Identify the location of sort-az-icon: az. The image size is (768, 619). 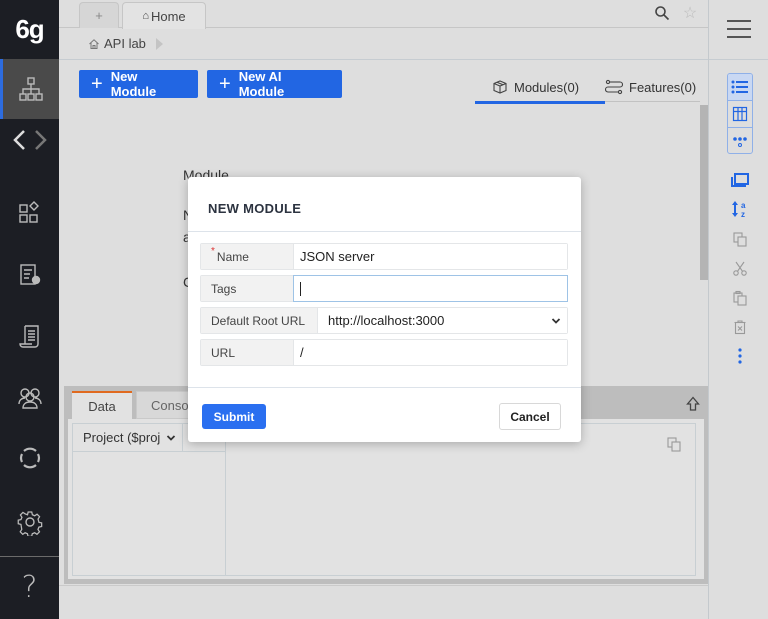
(739, 210).